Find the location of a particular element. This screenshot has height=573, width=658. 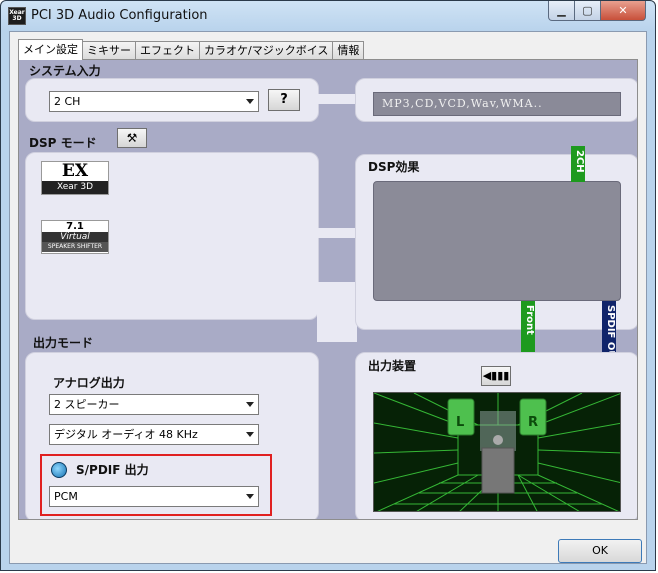

tab-effect: エフェクト is located at coordinates (167, 50).